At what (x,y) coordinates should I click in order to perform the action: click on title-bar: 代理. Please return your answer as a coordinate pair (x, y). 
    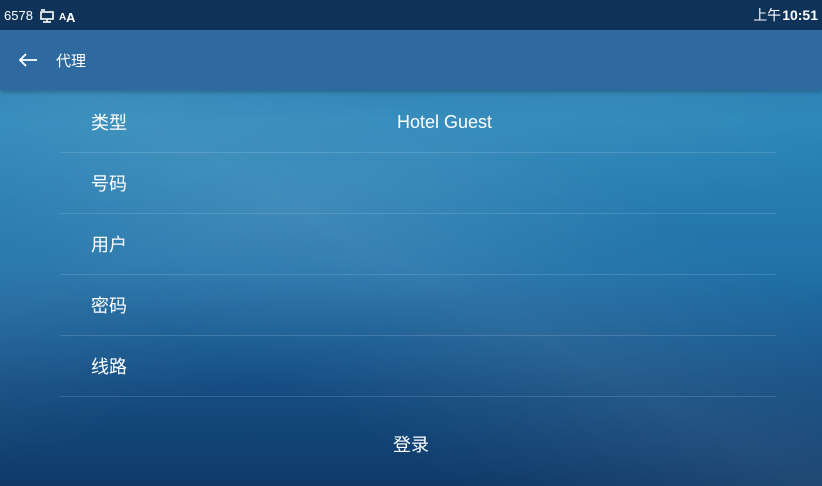
    Looking at the image, I should click on (411, 60).